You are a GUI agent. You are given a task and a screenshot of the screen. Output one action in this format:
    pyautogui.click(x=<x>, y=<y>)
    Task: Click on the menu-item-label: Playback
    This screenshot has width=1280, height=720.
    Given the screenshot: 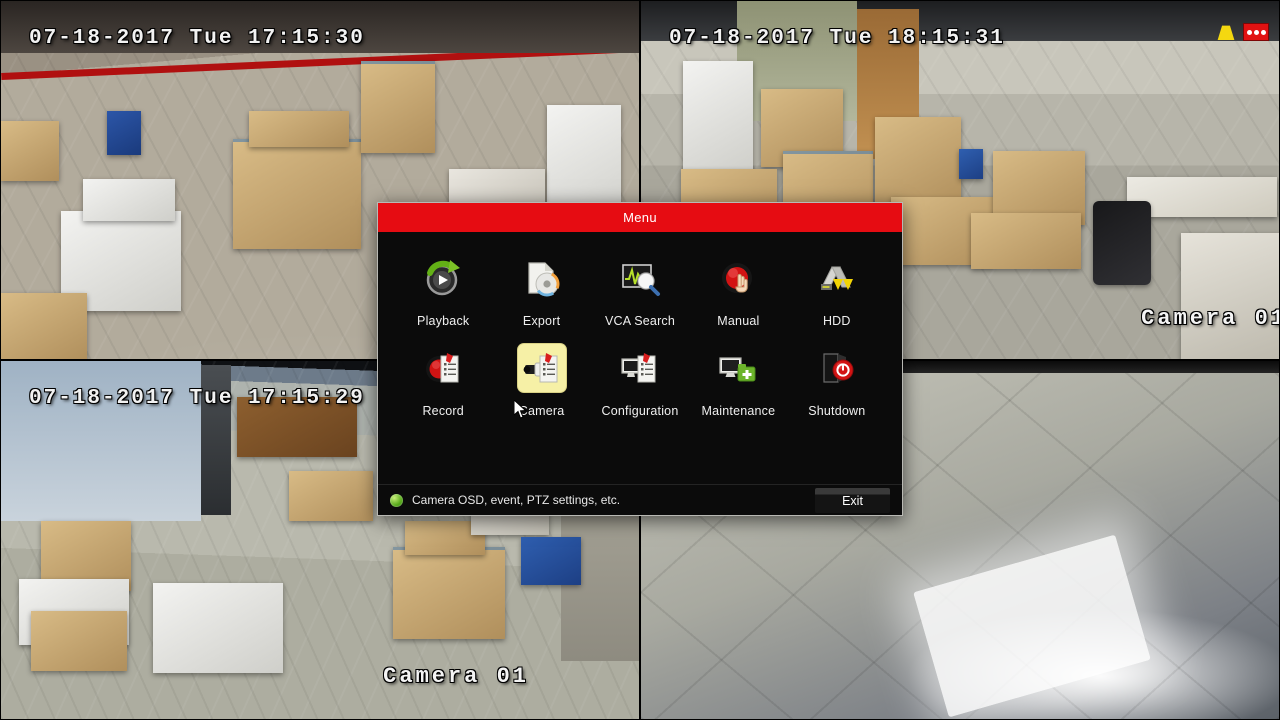 What is the action you would take?
    pyautogui.click(x=443, y=321)
    